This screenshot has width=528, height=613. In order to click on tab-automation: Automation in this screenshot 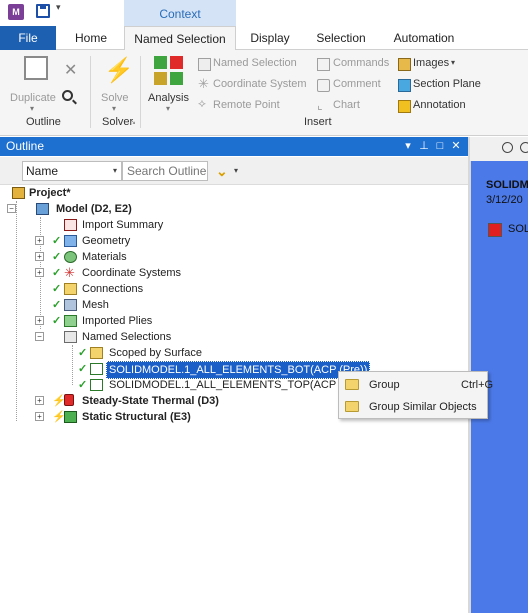, I will do `click(424, 38)`.